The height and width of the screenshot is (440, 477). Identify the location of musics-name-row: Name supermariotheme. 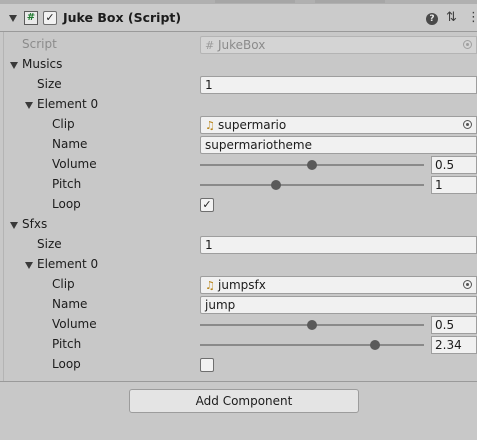
(238, 145).